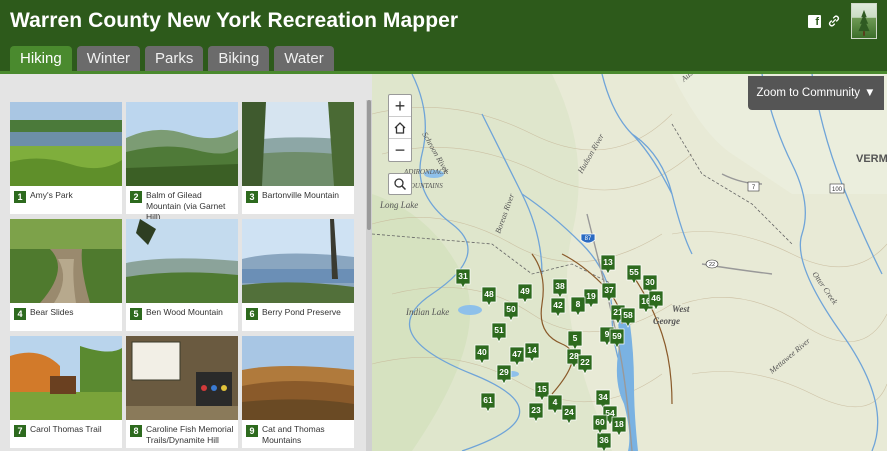 The height and width of the screenshot is (451, 887). I want to click on share-icons: f, so click(824, 21).